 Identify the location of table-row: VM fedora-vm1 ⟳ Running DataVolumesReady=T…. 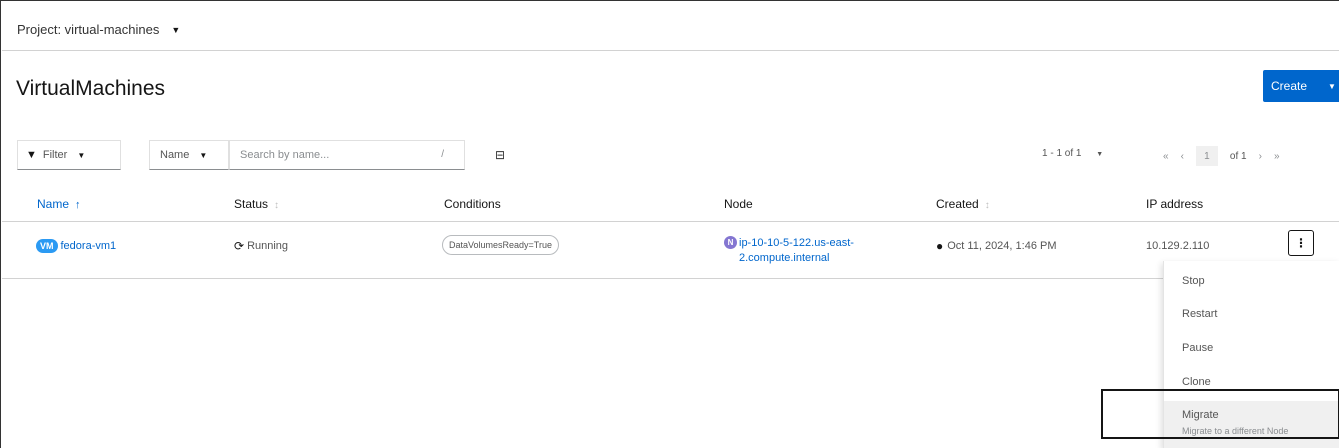
(670, 251).